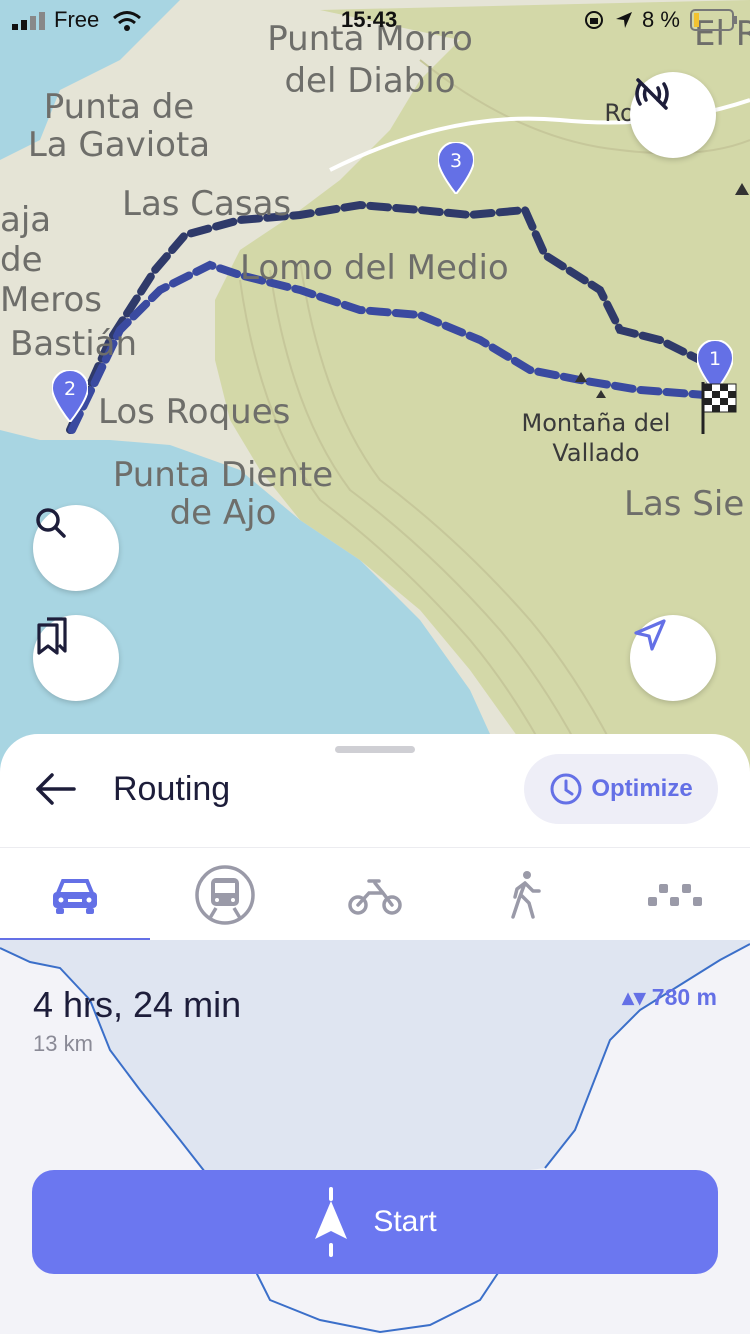 The image size is (750, 1334). Describe the element at coordinates (369, 19) in the screenshot. I see `clock: 15:43` at that location.